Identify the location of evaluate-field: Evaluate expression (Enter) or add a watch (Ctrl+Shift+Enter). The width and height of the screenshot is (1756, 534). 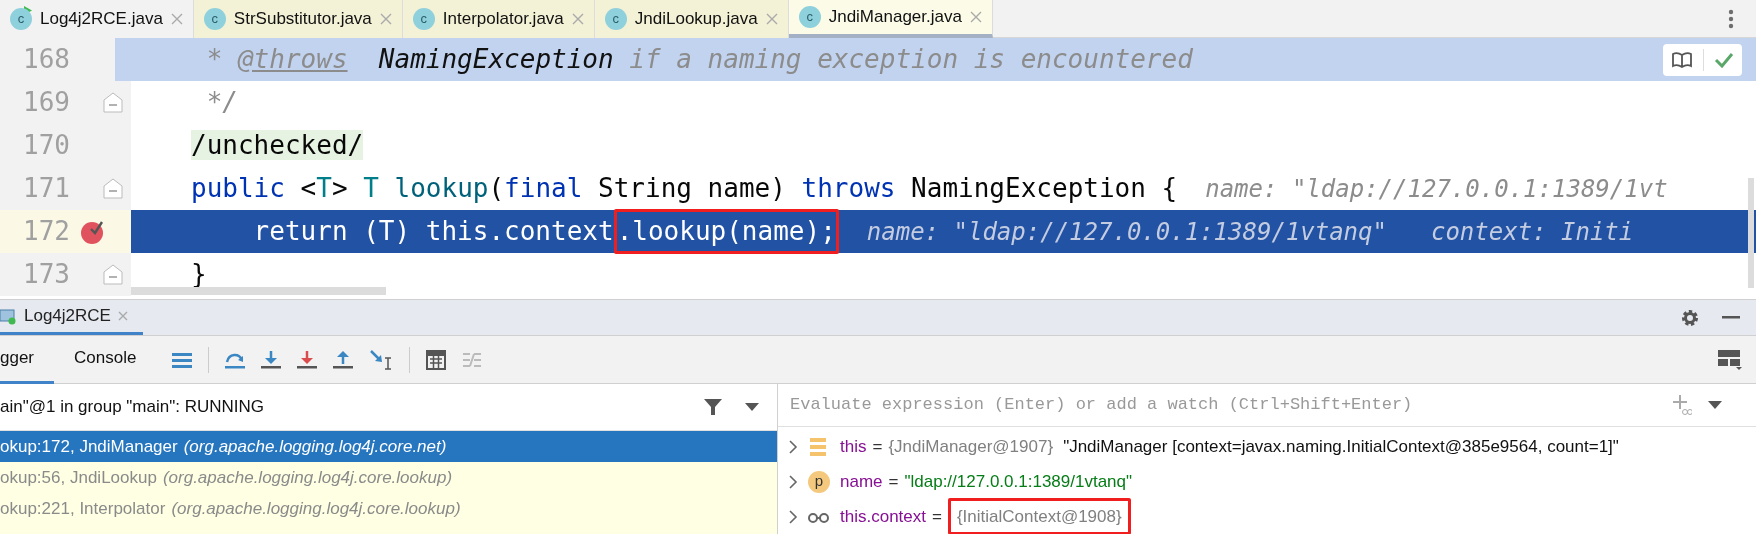
(1223, 405).